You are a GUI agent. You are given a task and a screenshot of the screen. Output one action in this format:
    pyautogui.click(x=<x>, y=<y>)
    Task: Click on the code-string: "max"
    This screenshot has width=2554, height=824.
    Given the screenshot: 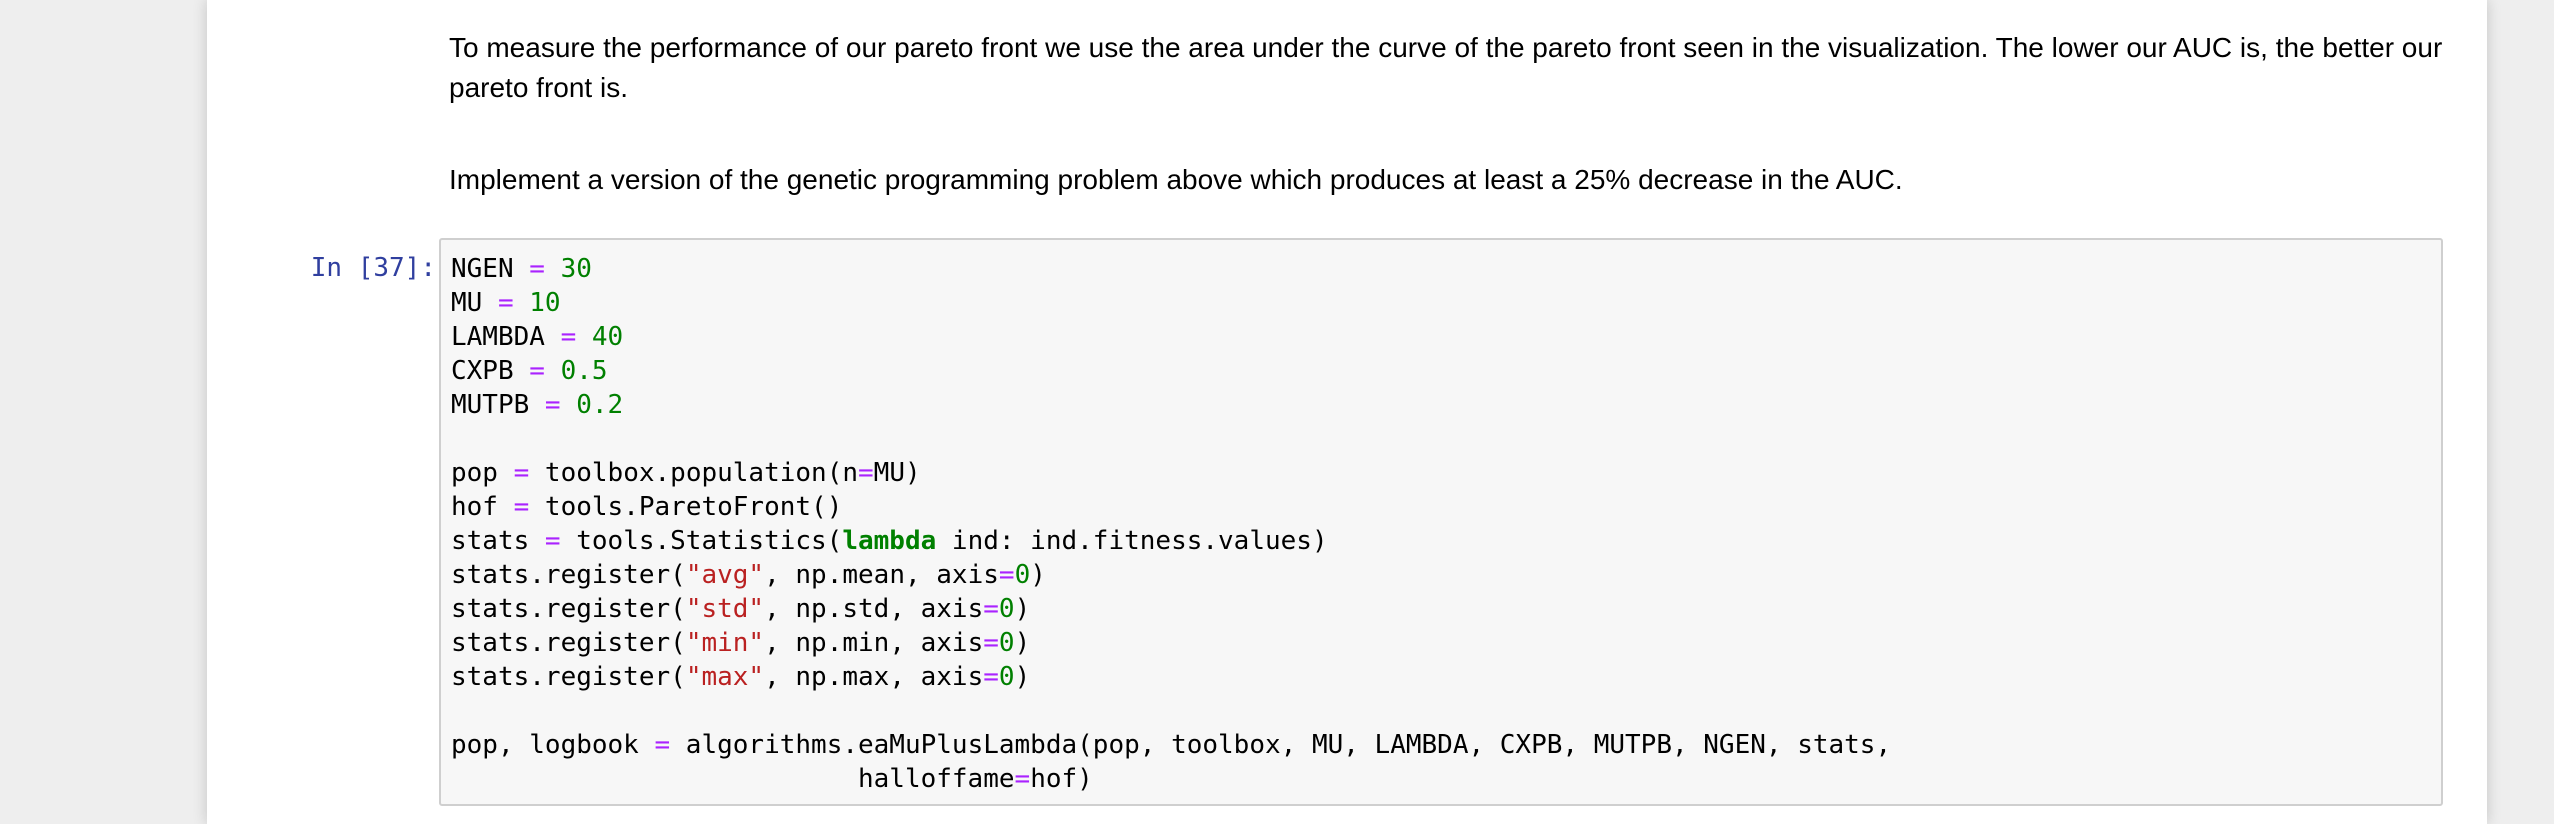 What is the action you would take?
    pyautogui.click(x=725, y=677)
    